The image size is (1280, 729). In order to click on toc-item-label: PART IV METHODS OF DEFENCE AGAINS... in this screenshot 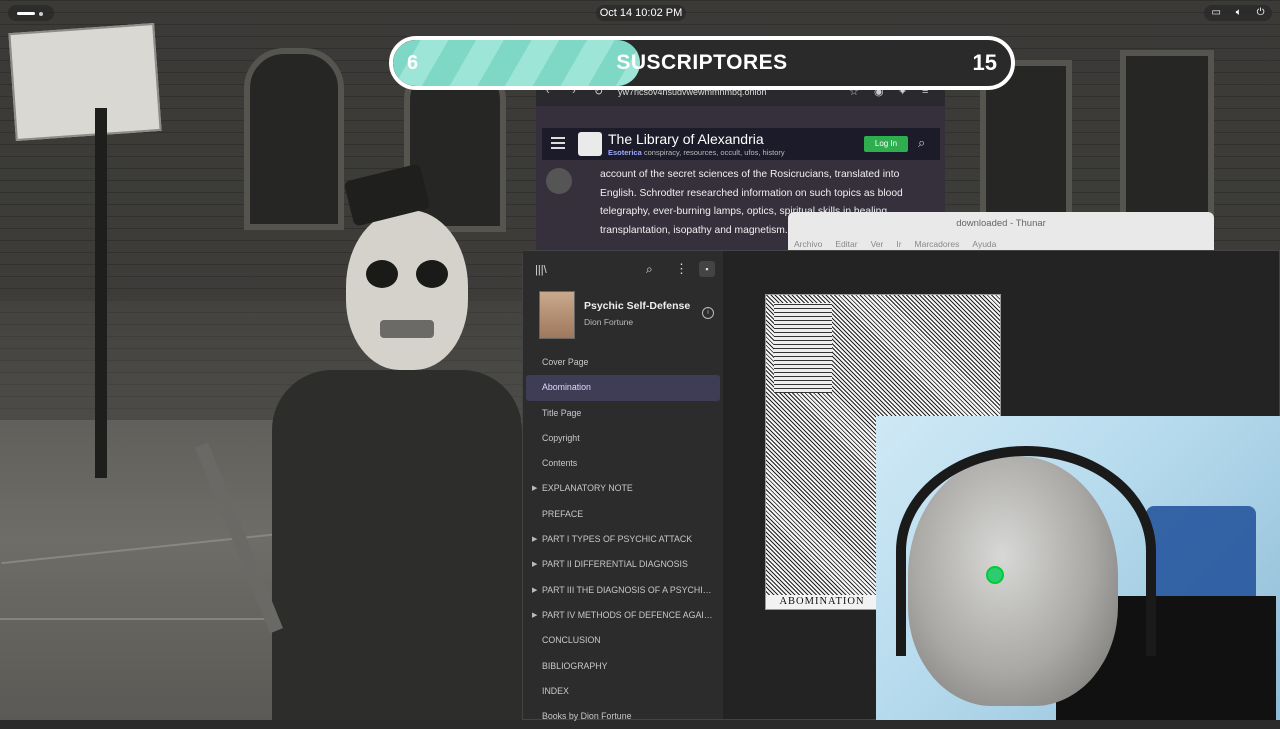, I will do `click(632, 614)`.